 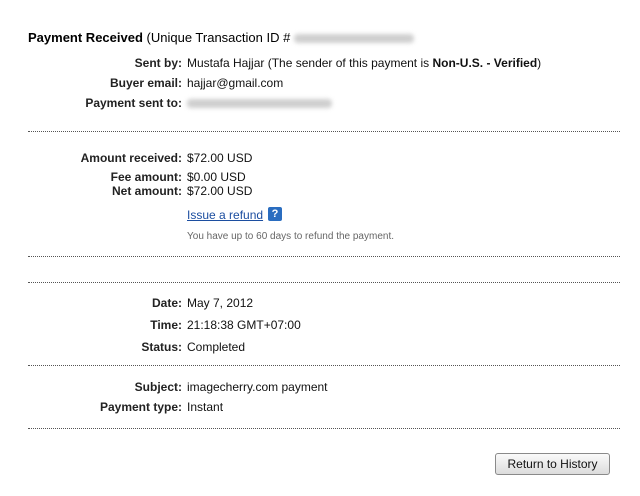 I want to click on title-bold: Payment Received, so click(x=85, y=37).